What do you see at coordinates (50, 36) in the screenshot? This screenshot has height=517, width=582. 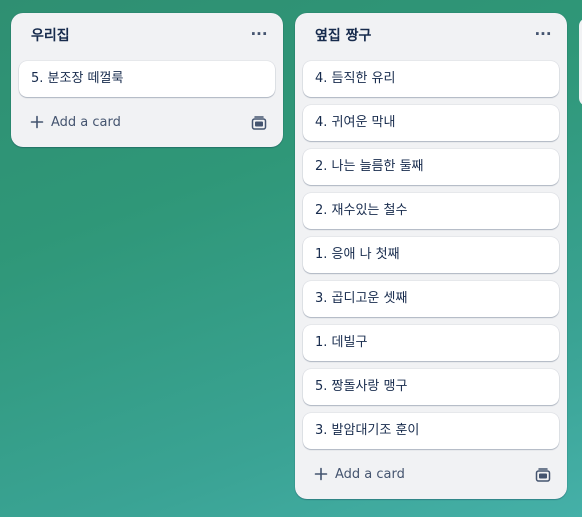 I see `list-title: 우리집` at bounding box center [50, 36].